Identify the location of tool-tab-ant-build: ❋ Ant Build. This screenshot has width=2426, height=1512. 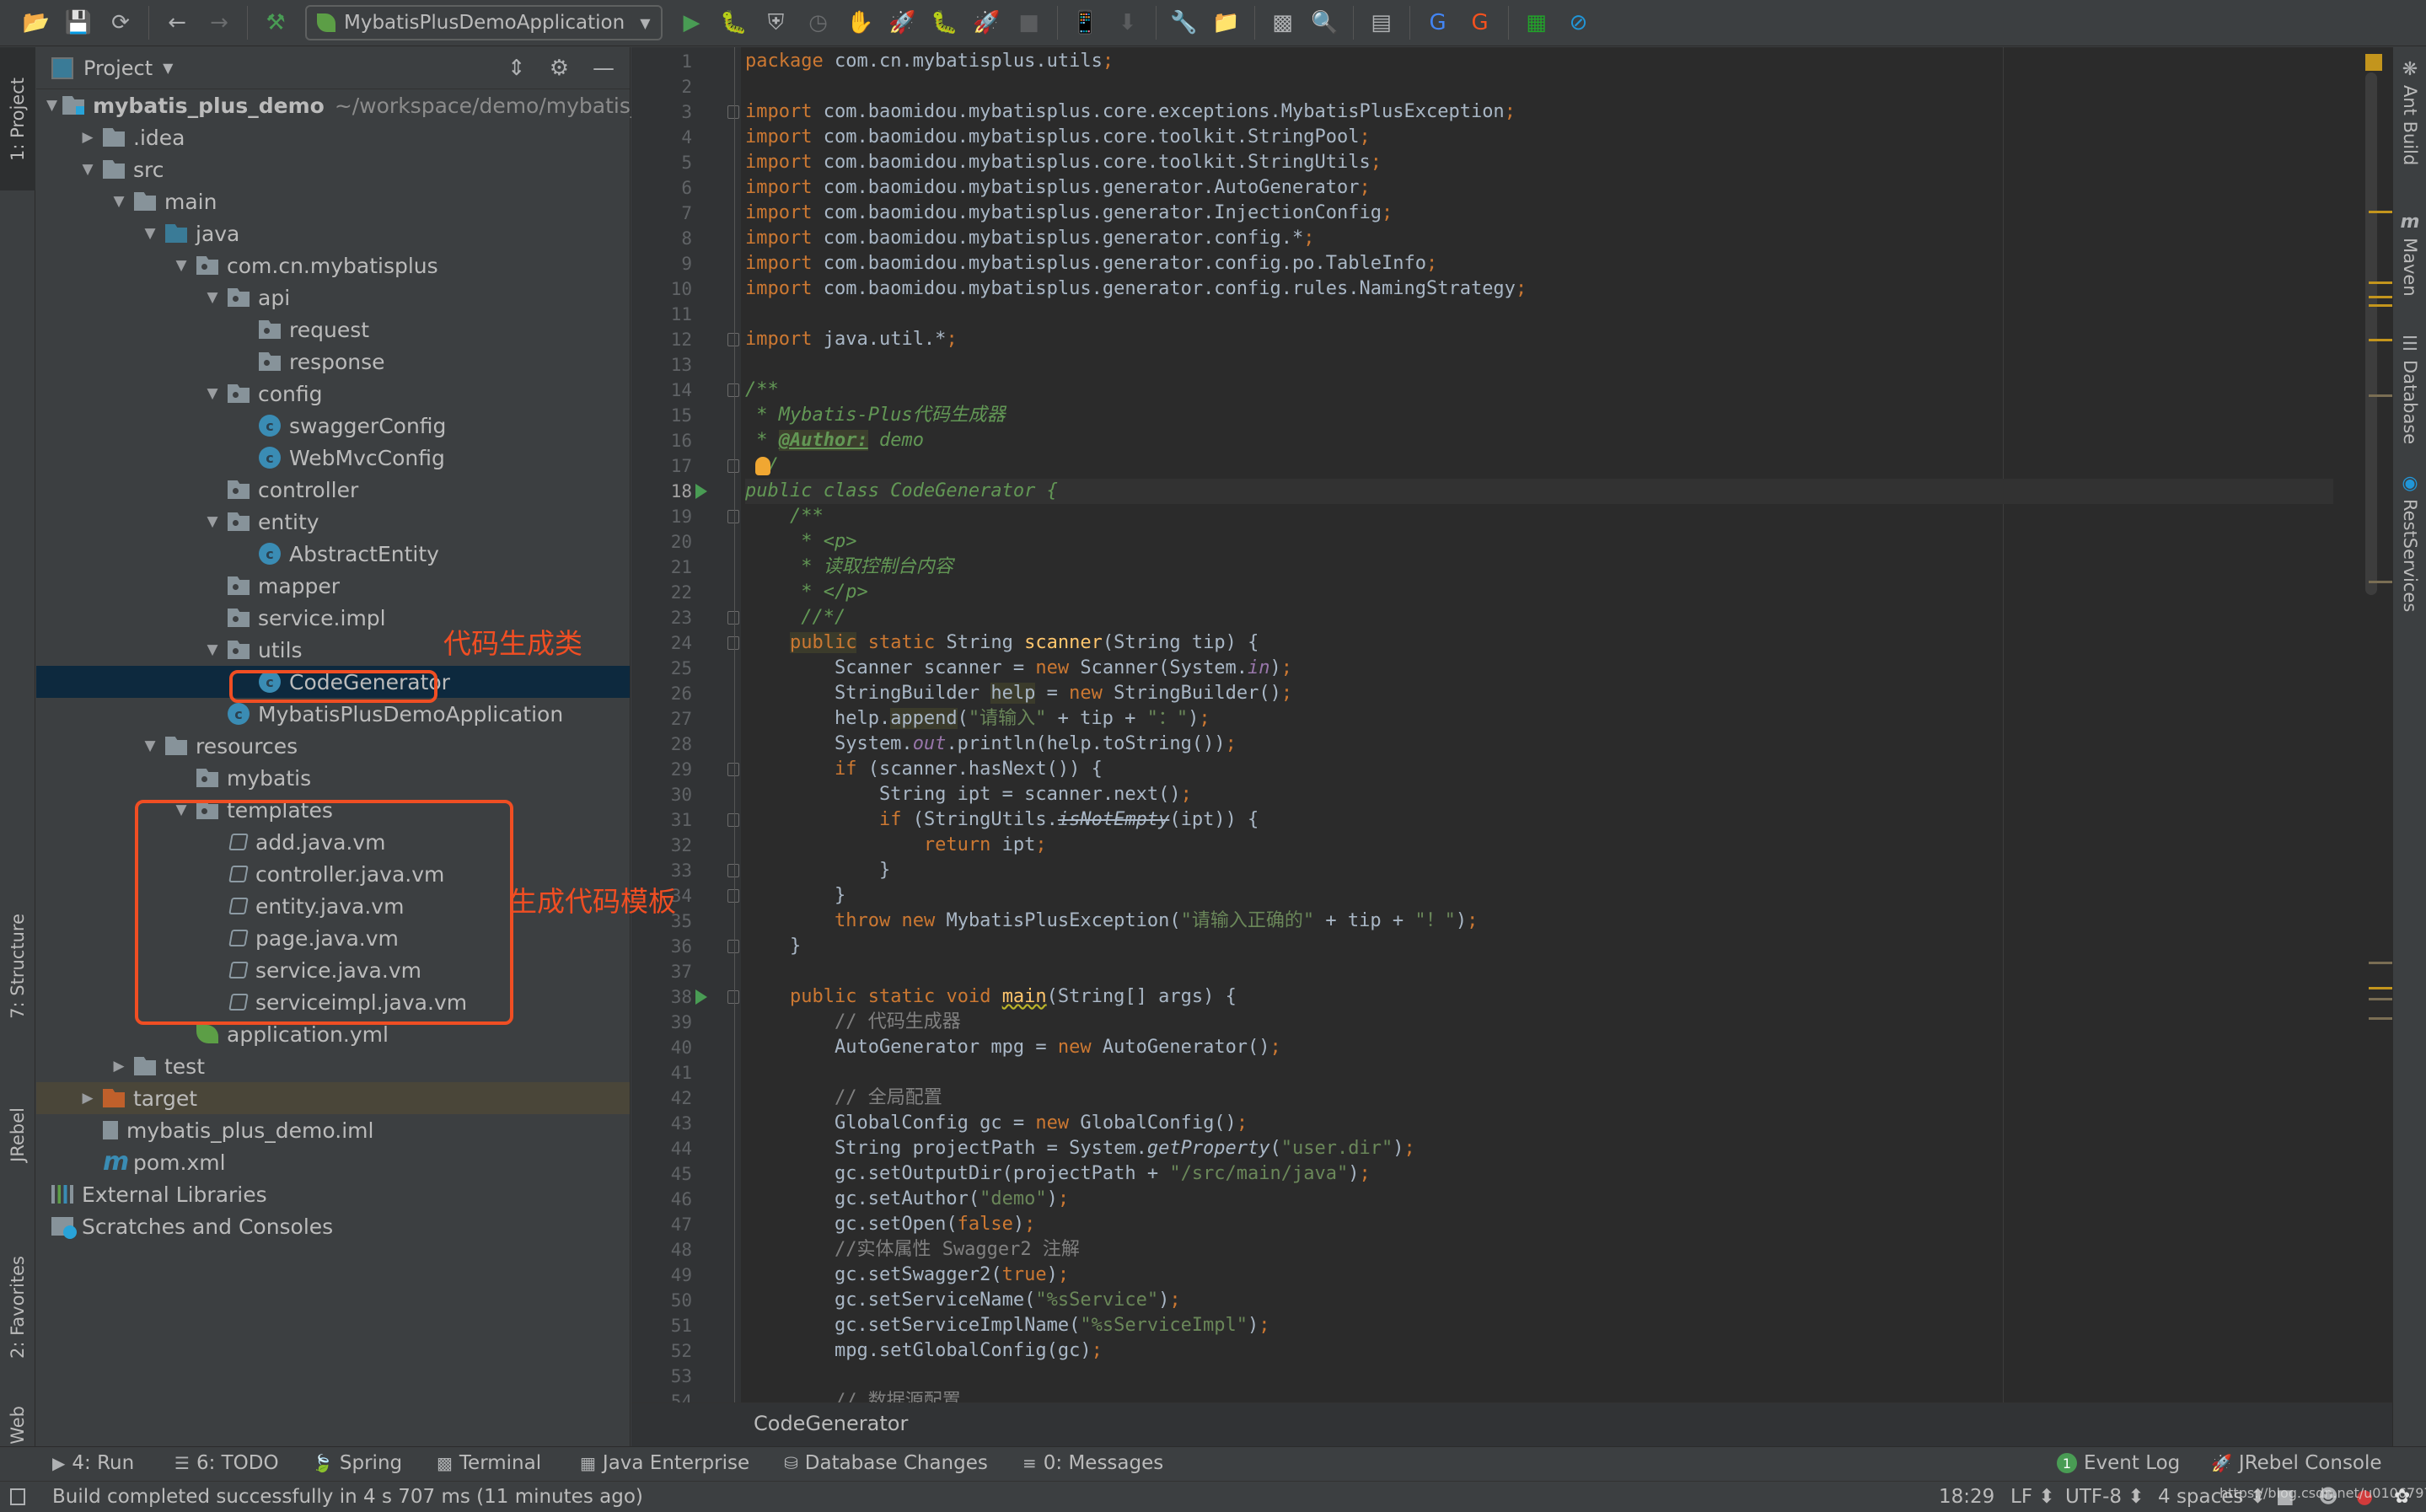
(2409, 112).